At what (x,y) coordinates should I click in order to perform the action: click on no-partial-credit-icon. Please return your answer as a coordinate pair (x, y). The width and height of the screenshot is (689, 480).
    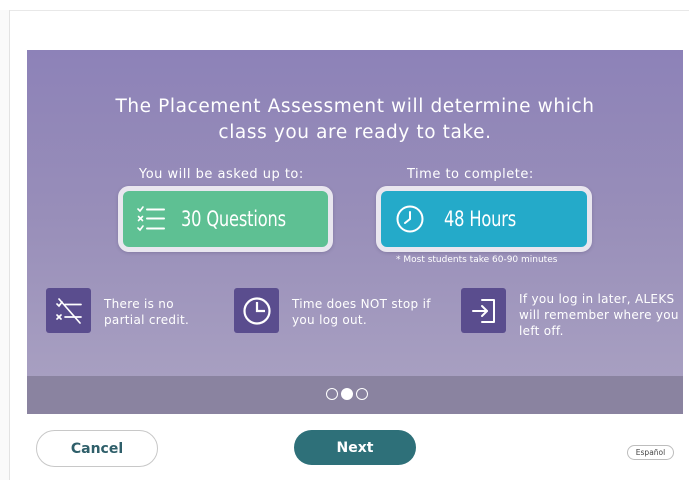
    Looking at the image, I should click on (68, 310).